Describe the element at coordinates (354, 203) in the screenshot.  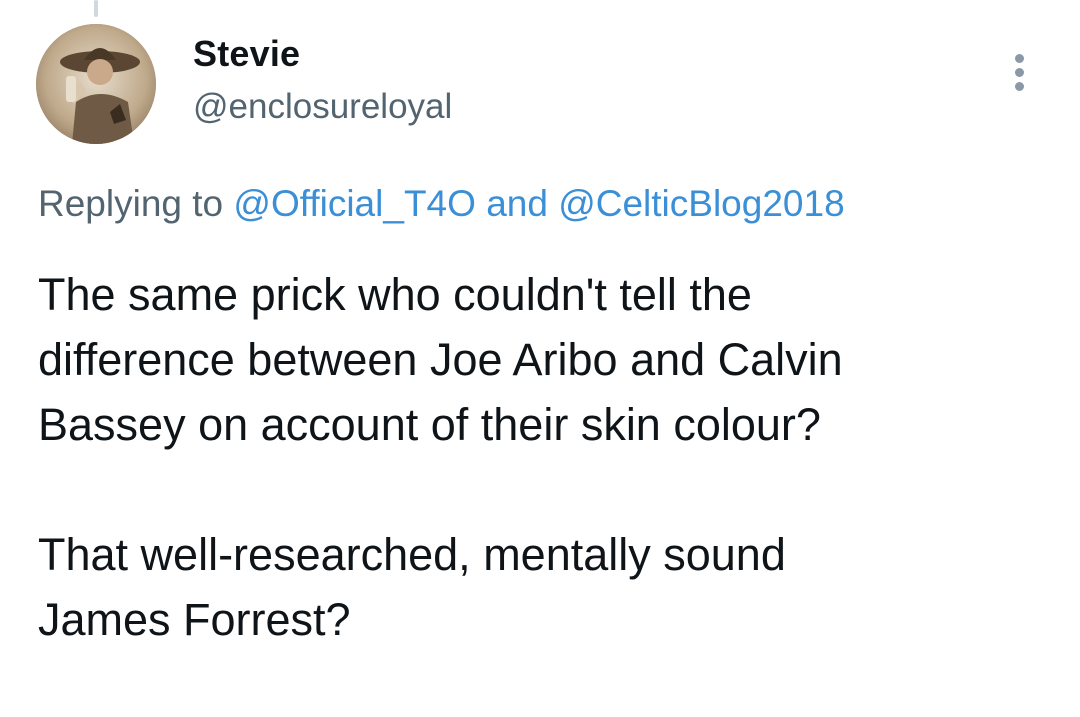
I see `mention-official-t4o: @Official_T4O` at that location.